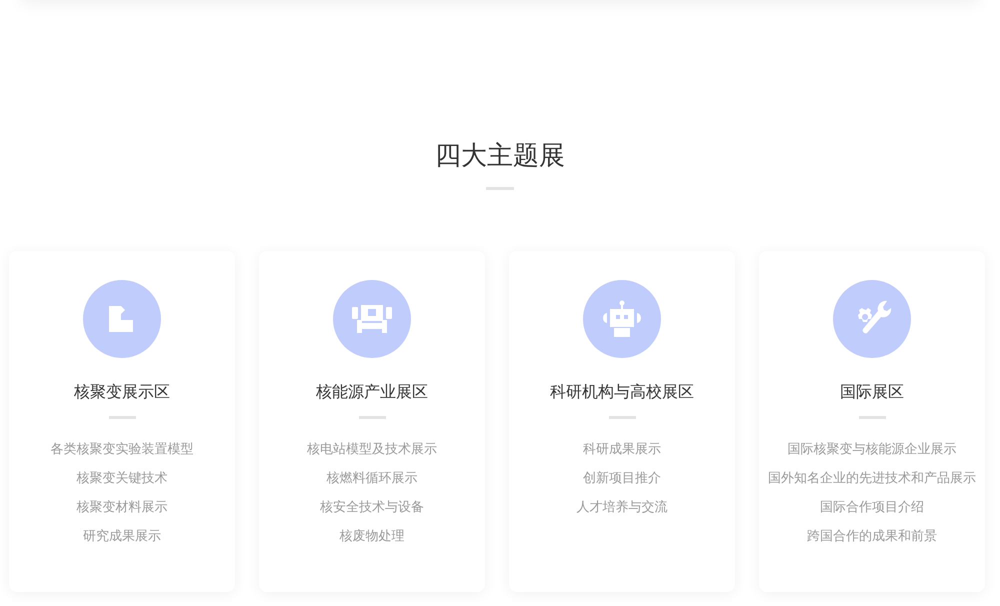 The image size is (1000, 606). What do you see at coordinates (372, 392) in the screenshot?
I see `card-title: 核能源产业展区` at bounding box center [372, 392].